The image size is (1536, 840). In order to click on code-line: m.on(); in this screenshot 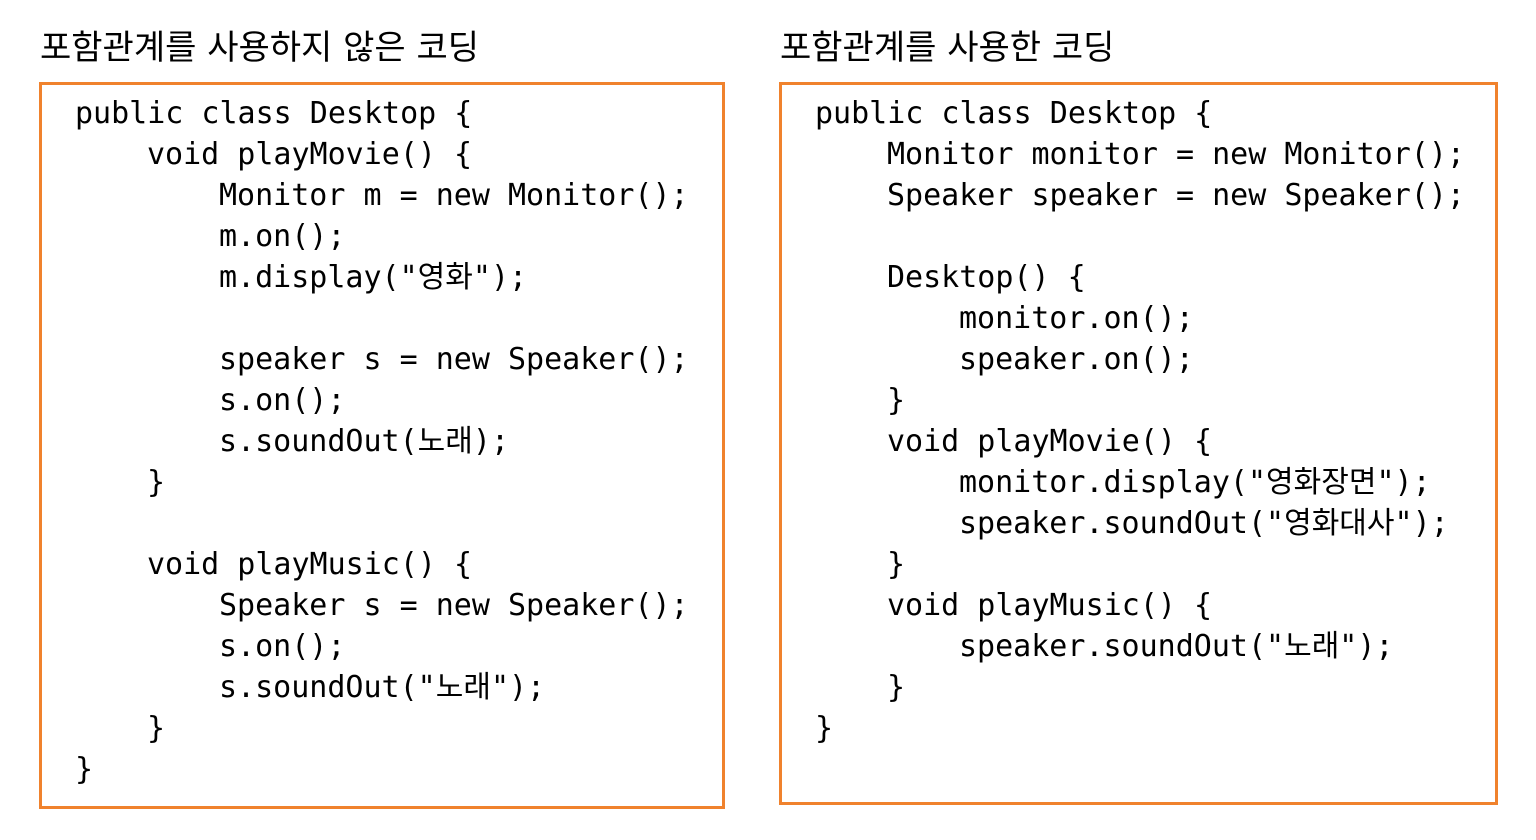, I will do `click(282, 236)`.